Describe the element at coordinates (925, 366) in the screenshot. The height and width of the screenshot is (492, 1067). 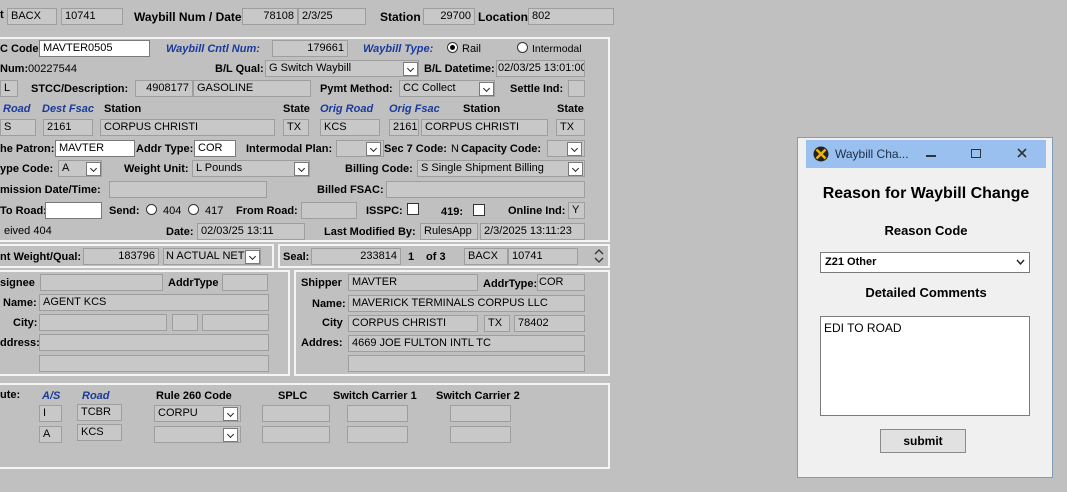
I see `comments-textarea: EDI TO ROAD` at that location.